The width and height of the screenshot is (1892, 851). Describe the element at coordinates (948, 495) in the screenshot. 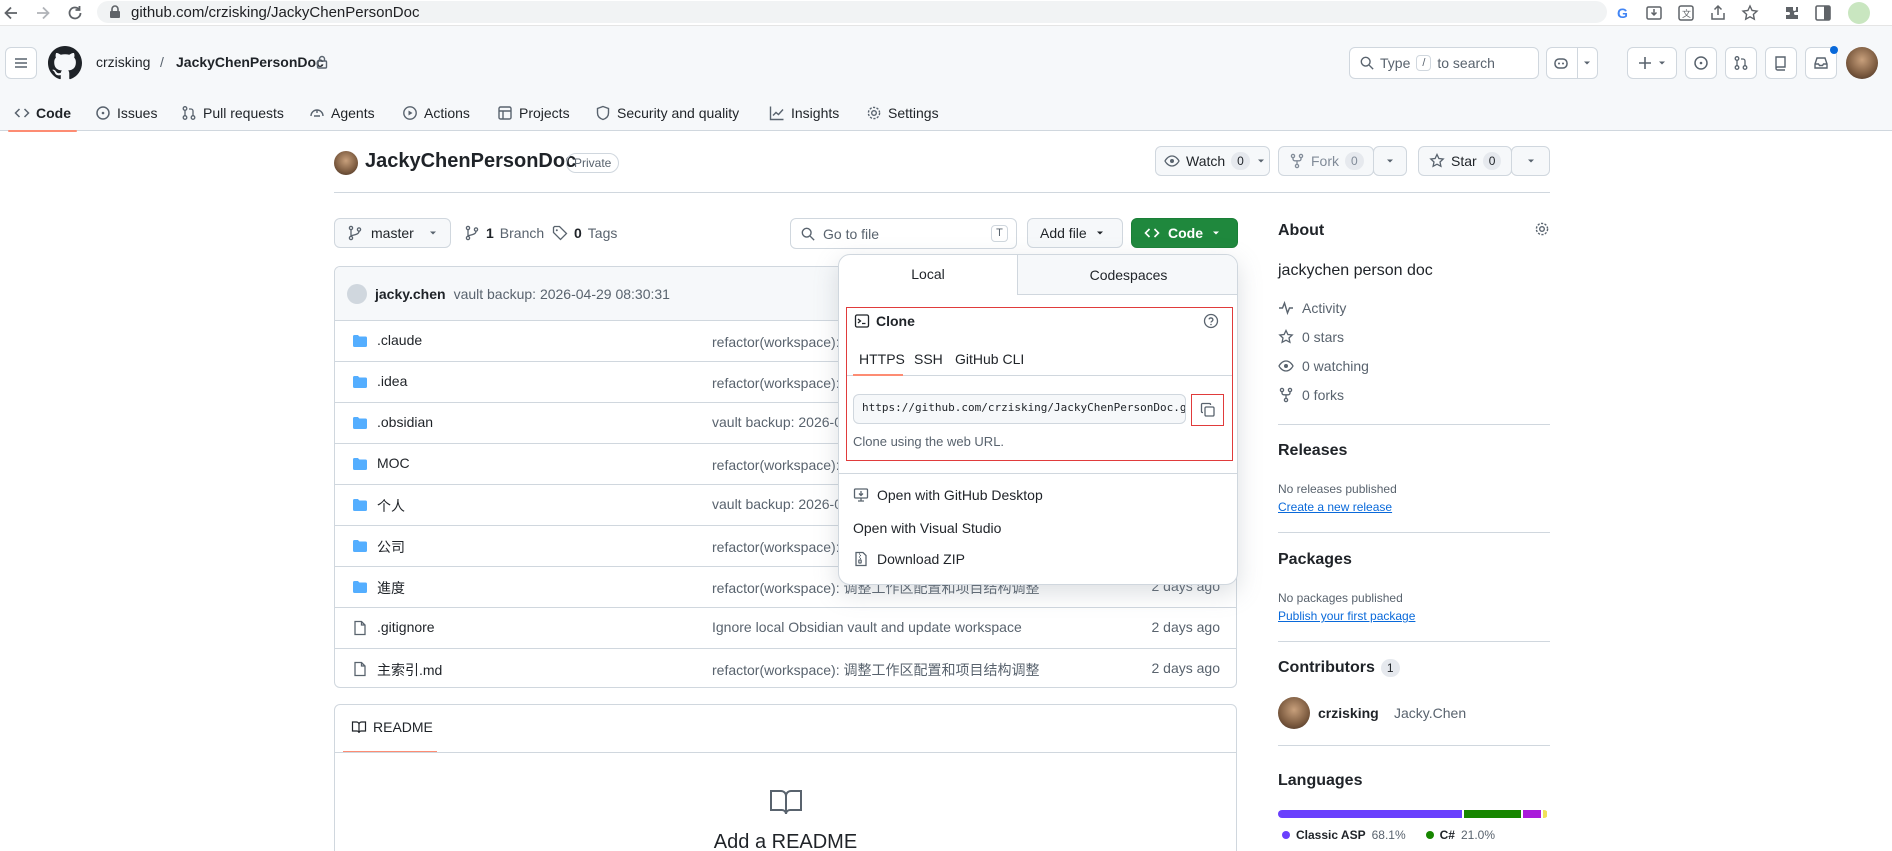

I see `open-with-desktop: Open with GitHub Desktop` at that location.